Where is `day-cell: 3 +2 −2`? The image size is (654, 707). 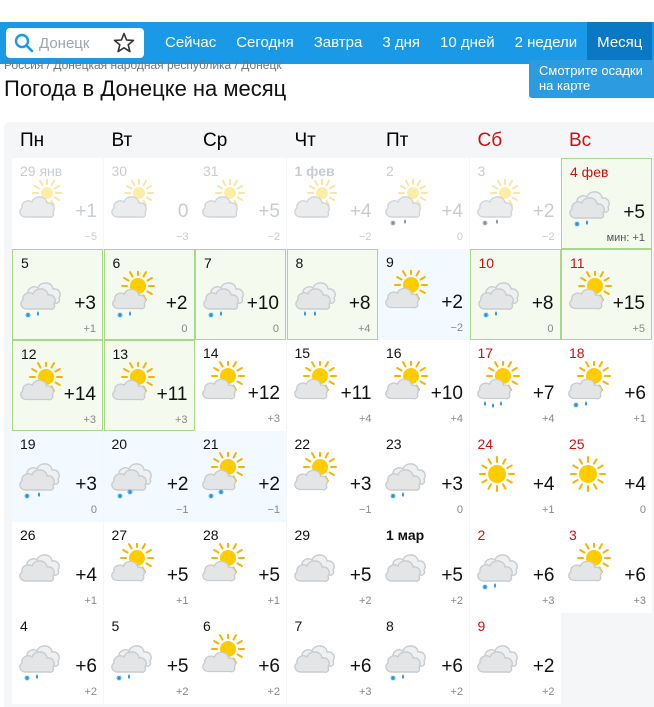 day-cell: 3 +2 −2 is located at coordinates (515, 203).